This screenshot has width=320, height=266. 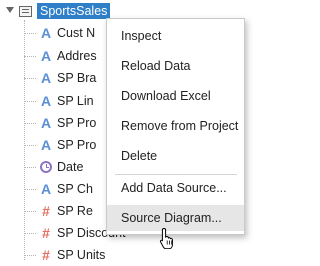 I want to click on tree-item-cust-n: A Cust N, so click(x=59, y=33).